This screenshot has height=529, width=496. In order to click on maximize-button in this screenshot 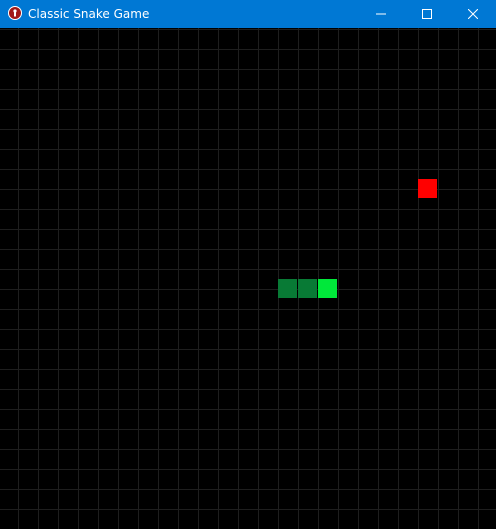, I will do `click(427, 14)`.